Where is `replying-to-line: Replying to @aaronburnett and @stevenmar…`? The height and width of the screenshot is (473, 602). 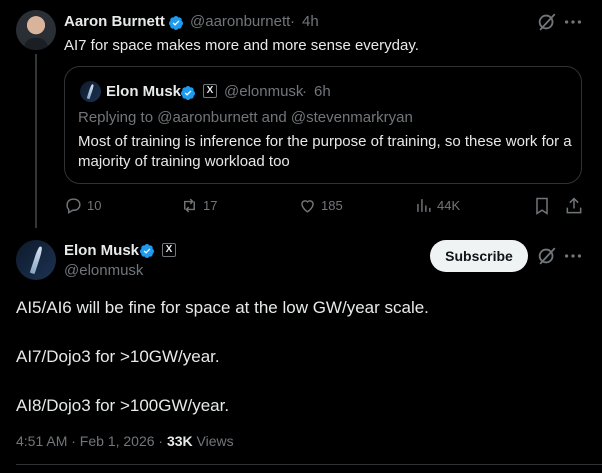 replying-to-line: Replying to @aaronburnett and @stevenmar… is located at coordinates (245, 117).